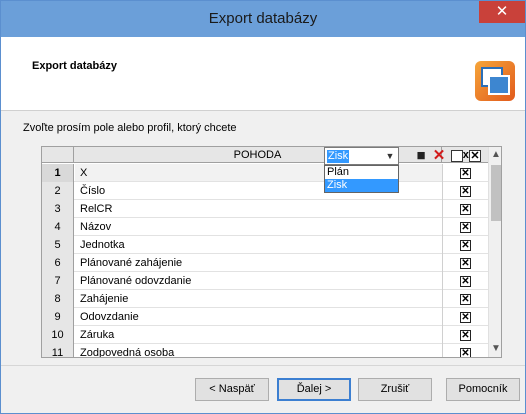 The image size is (526, 414). Describe the element at coordinates (104, 299) in the screenshot. I see `field-name-cell: Zahájenie` at that location.